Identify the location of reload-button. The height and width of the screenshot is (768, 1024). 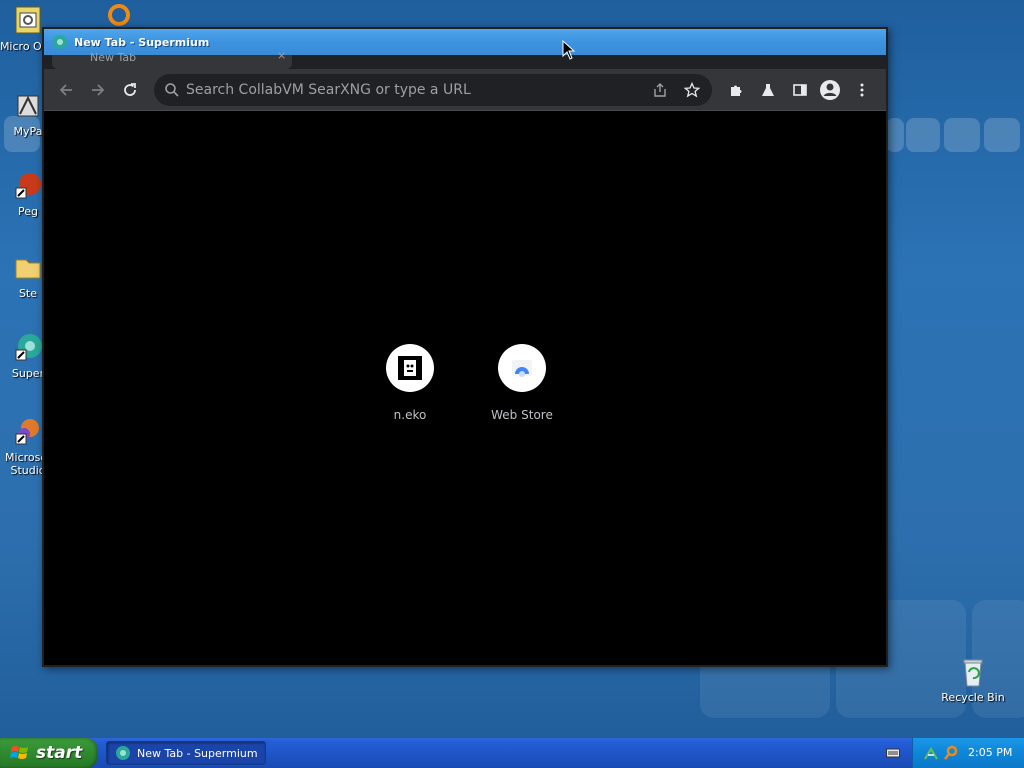
(130, 90).